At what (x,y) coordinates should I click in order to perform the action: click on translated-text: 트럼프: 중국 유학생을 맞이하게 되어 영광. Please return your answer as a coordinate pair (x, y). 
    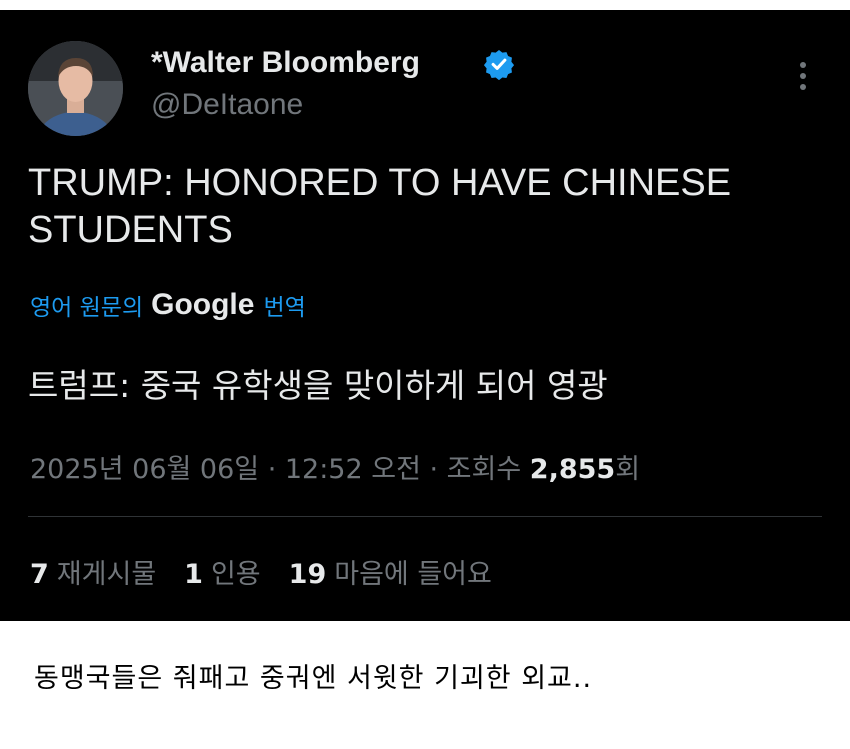
    Looking at the image, I should click on (318, 385).